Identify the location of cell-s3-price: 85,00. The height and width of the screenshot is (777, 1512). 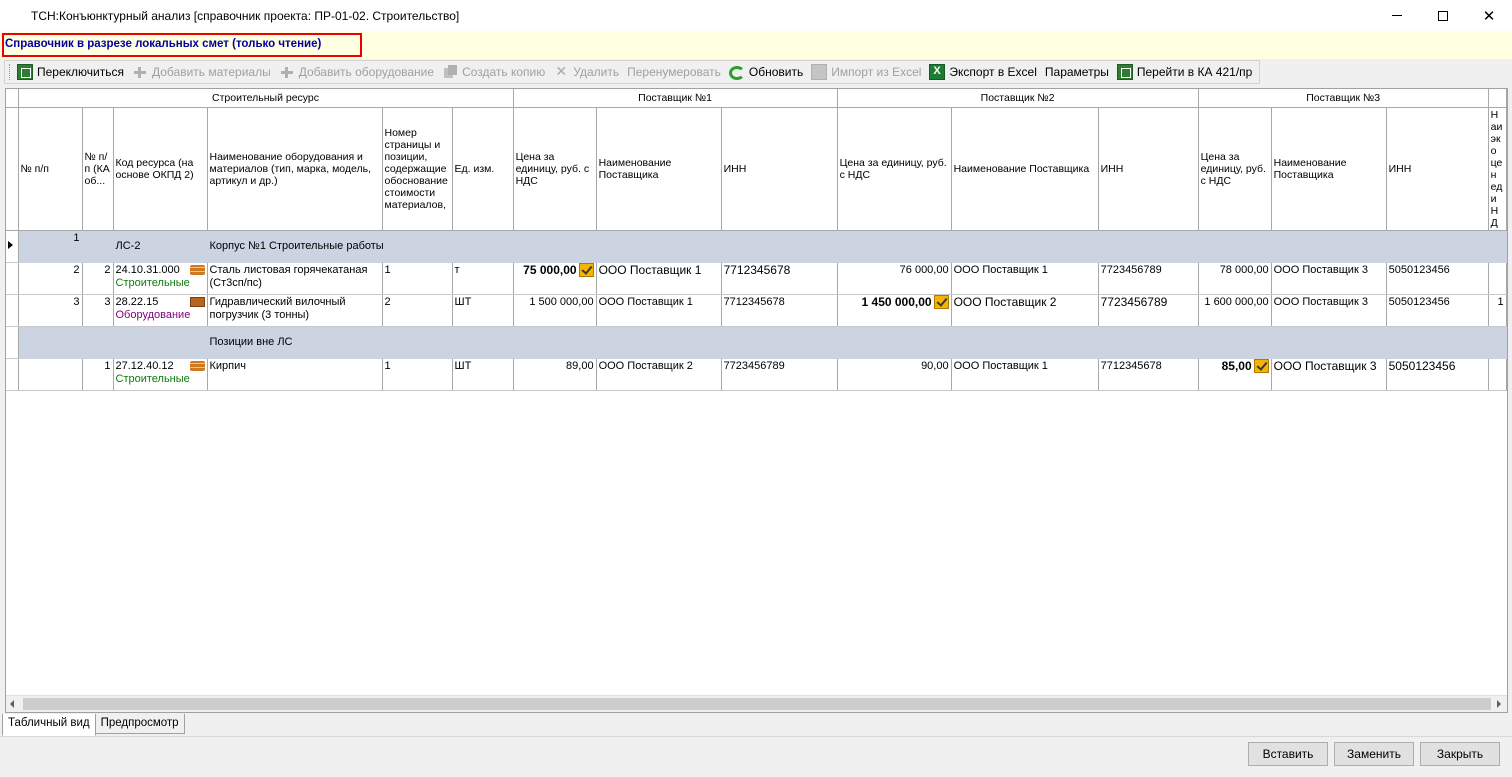
(1235, 374).